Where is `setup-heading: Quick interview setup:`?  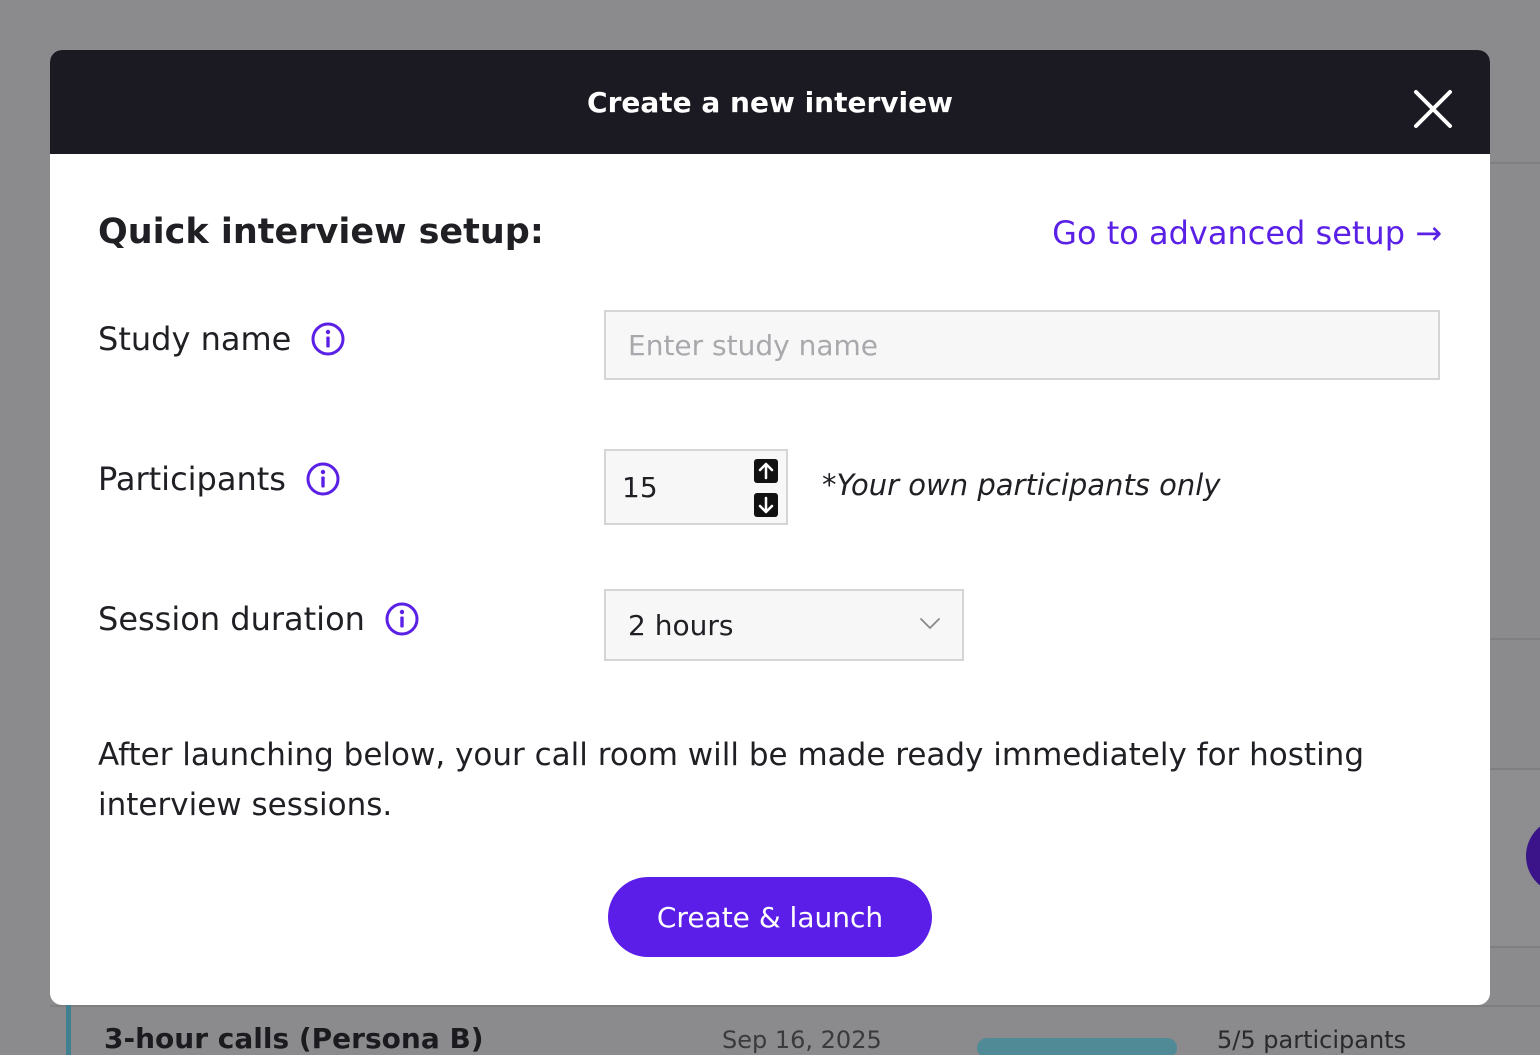
setup-heading: Quick interview setup: is located at coordinates (321, 232).